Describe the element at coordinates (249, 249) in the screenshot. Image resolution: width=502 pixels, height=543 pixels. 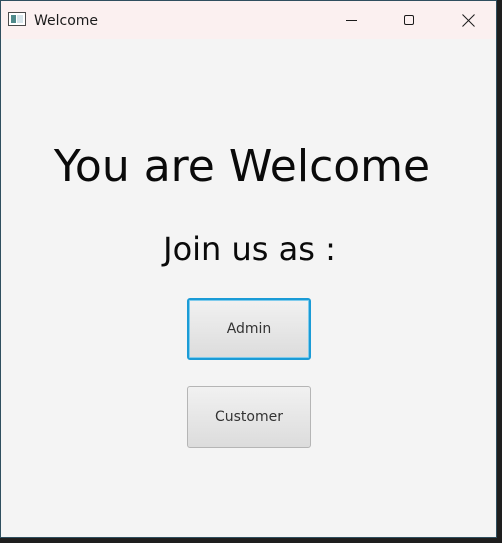
I see `join-us-label: Join us as :` at that location.